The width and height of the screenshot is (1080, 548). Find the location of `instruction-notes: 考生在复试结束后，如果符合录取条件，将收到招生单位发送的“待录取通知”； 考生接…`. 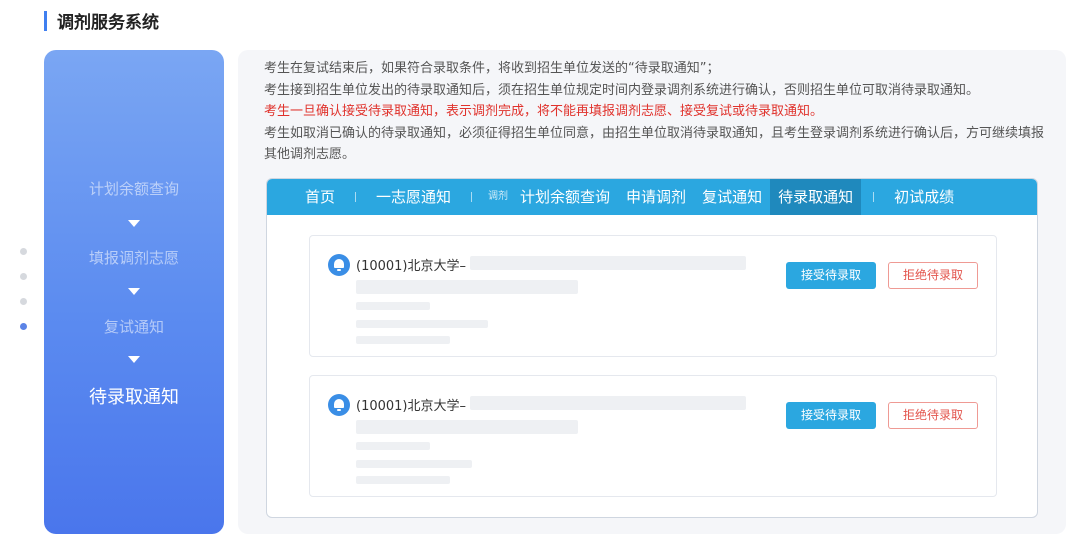

instruction-notes: 考生在复试结束后，如果符合录取条件，将收到招生单位发送的“待录取通知”； 考生接… is located at coordinates (654, 112).